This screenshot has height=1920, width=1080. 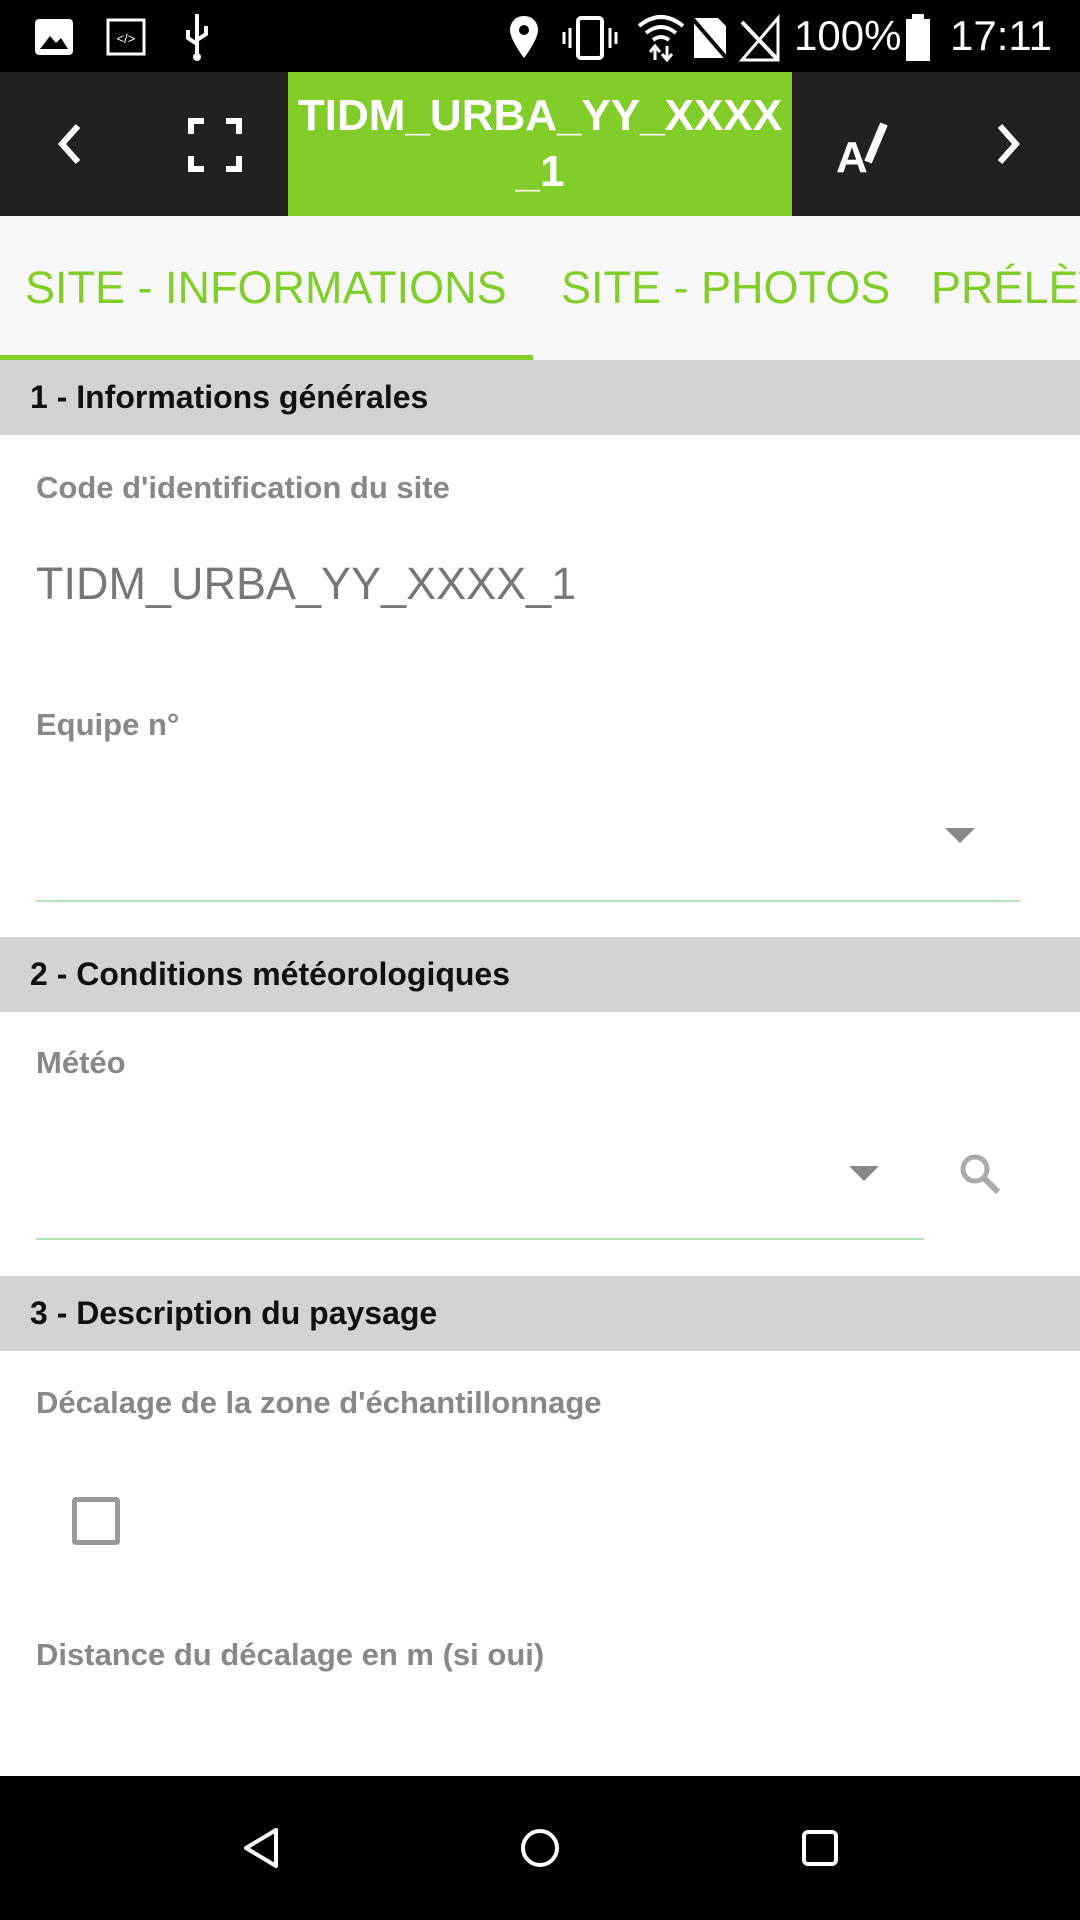 I want to click on no-sim-icon, so click(x=710, y=38).